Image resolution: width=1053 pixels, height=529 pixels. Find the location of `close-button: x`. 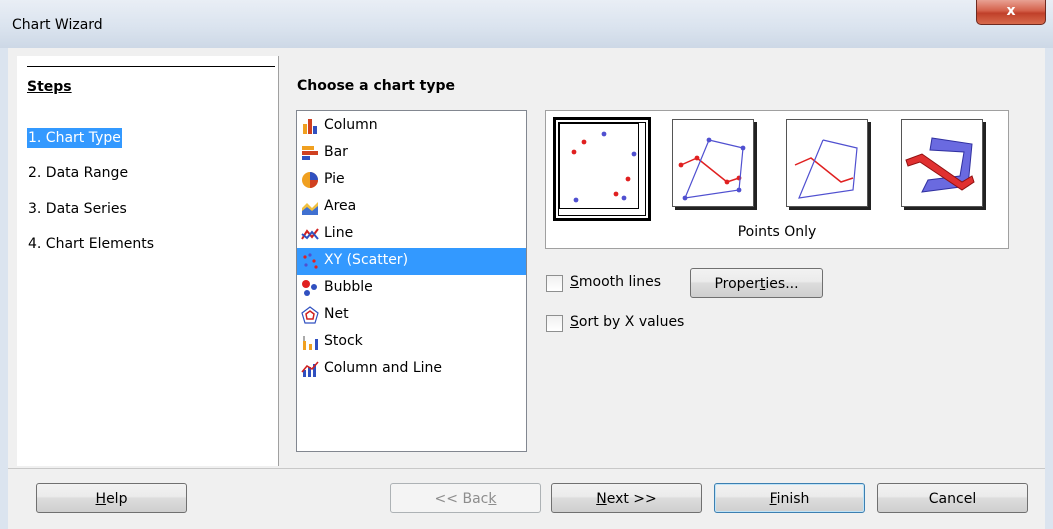

close-button: x is located at coordinates (1011, 12).